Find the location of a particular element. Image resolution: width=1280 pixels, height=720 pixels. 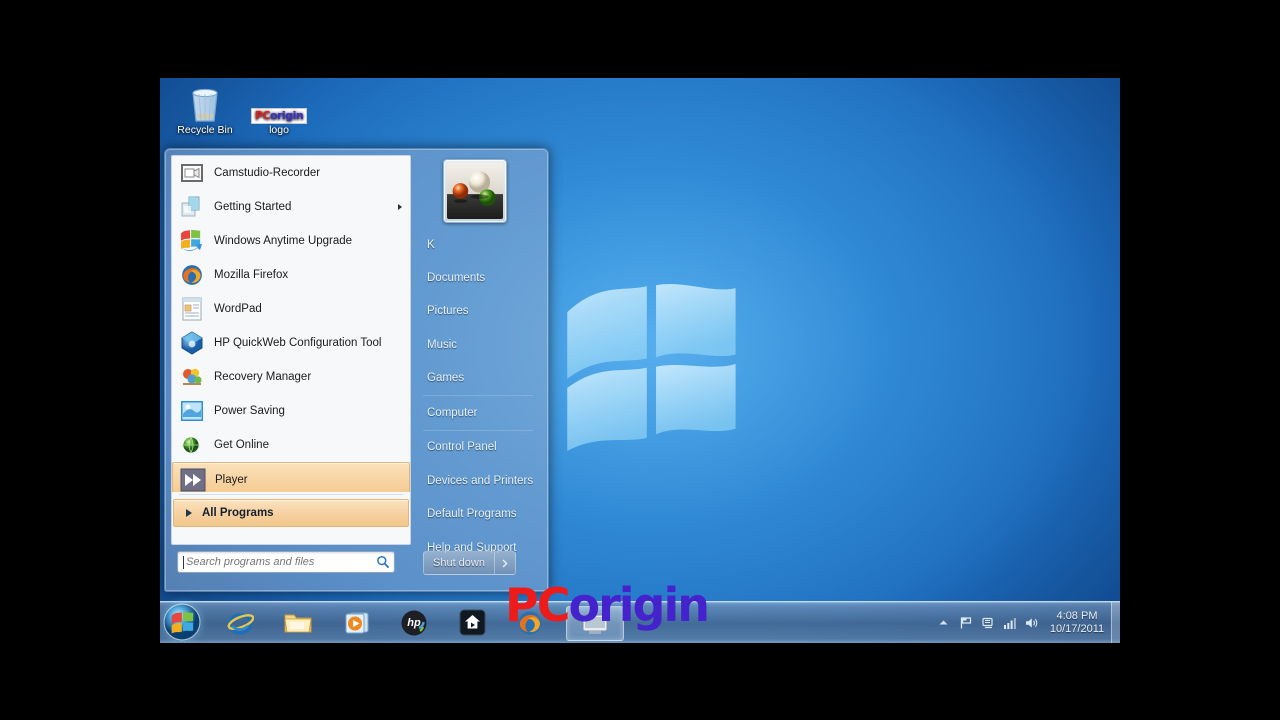

get-online-icon is located at coordinates (192, 445).